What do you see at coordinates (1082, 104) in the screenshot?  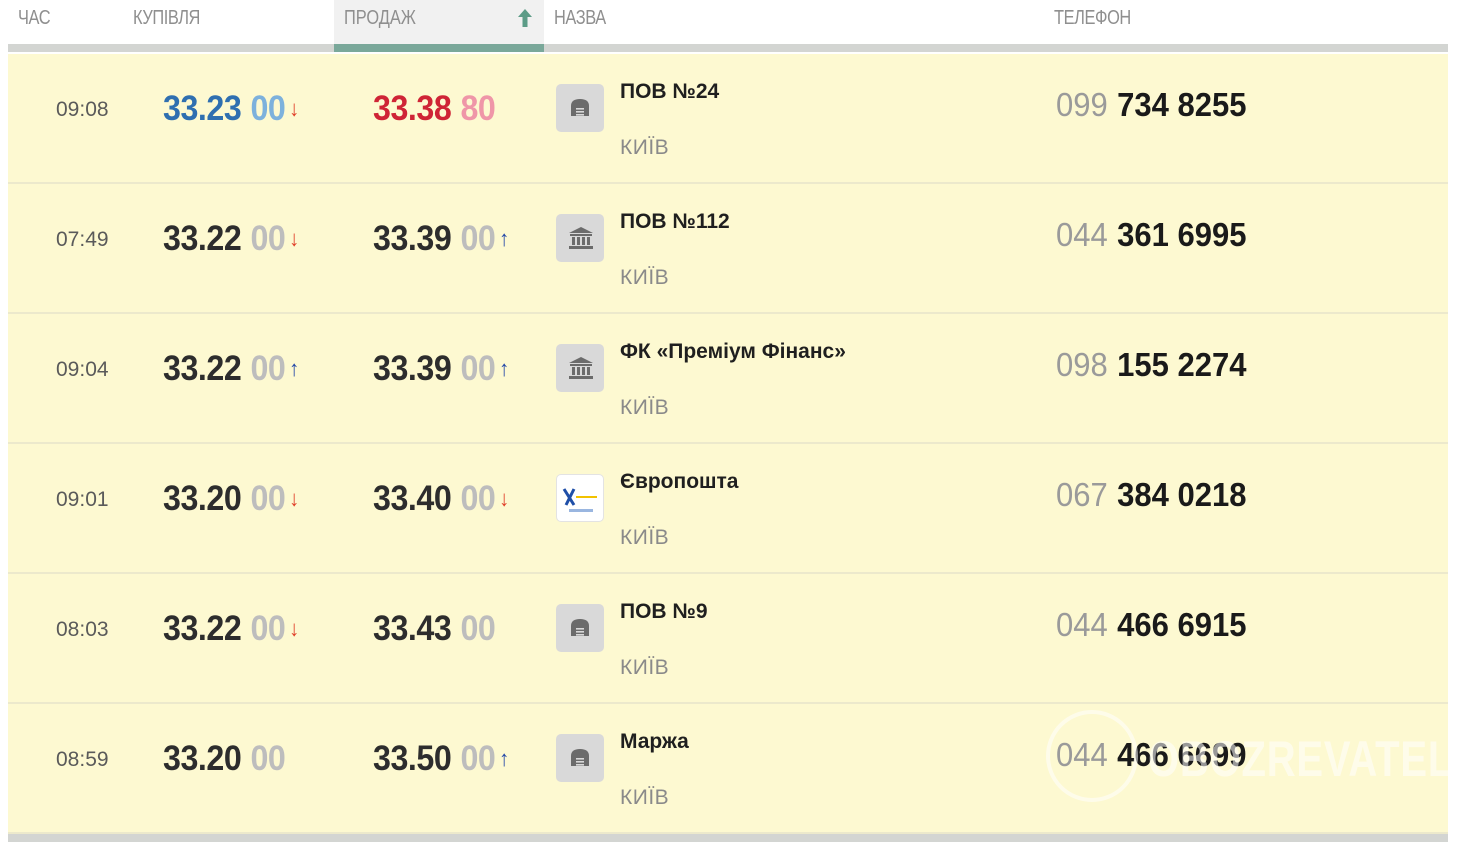 I see `phone-code: 099` at bounding box center [1082, 104].